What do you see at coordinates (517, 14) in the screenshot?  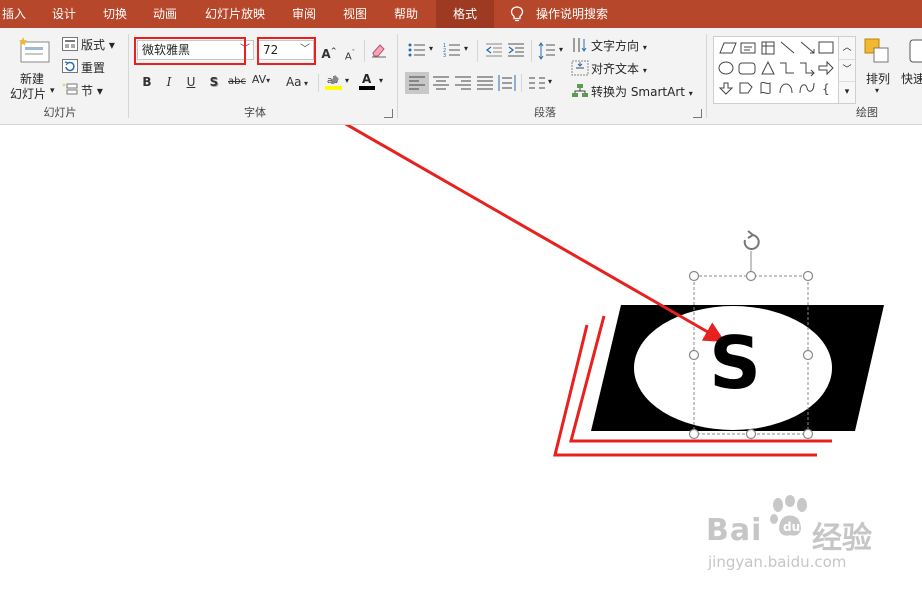 I see `lightbulb-icon` at bounding box center [517, 14].